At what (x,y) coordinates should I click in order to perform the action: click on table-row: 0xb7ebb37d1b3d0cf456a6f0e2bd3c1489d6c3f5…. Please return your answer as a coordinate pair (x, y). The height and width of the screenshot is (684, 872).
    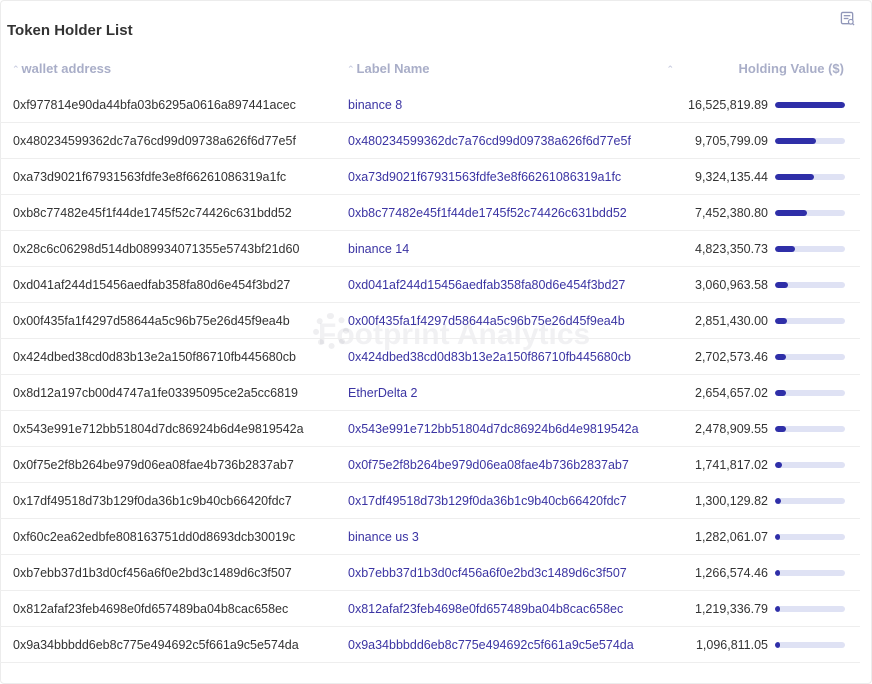
    Looking at the image, I should click on (430, 573).